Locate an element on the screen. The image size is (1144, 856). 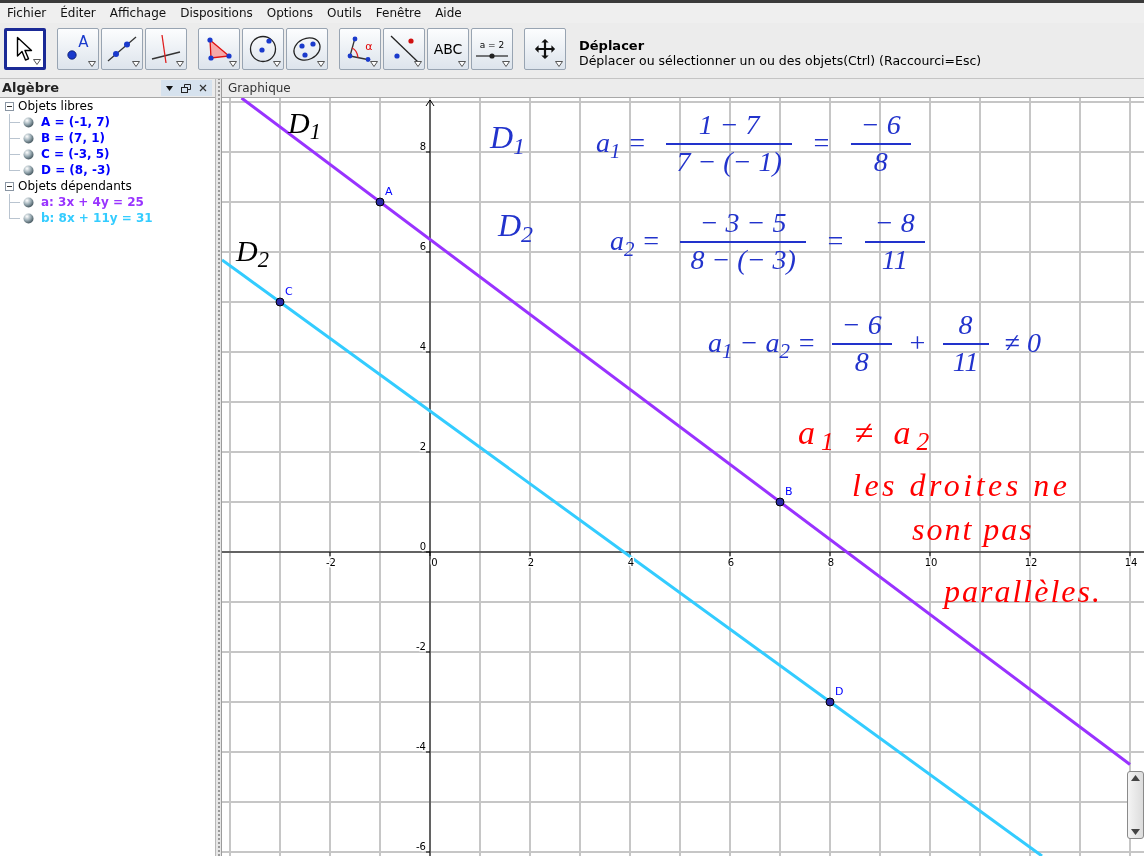
circle-icon is located at coordinates (263, 49).